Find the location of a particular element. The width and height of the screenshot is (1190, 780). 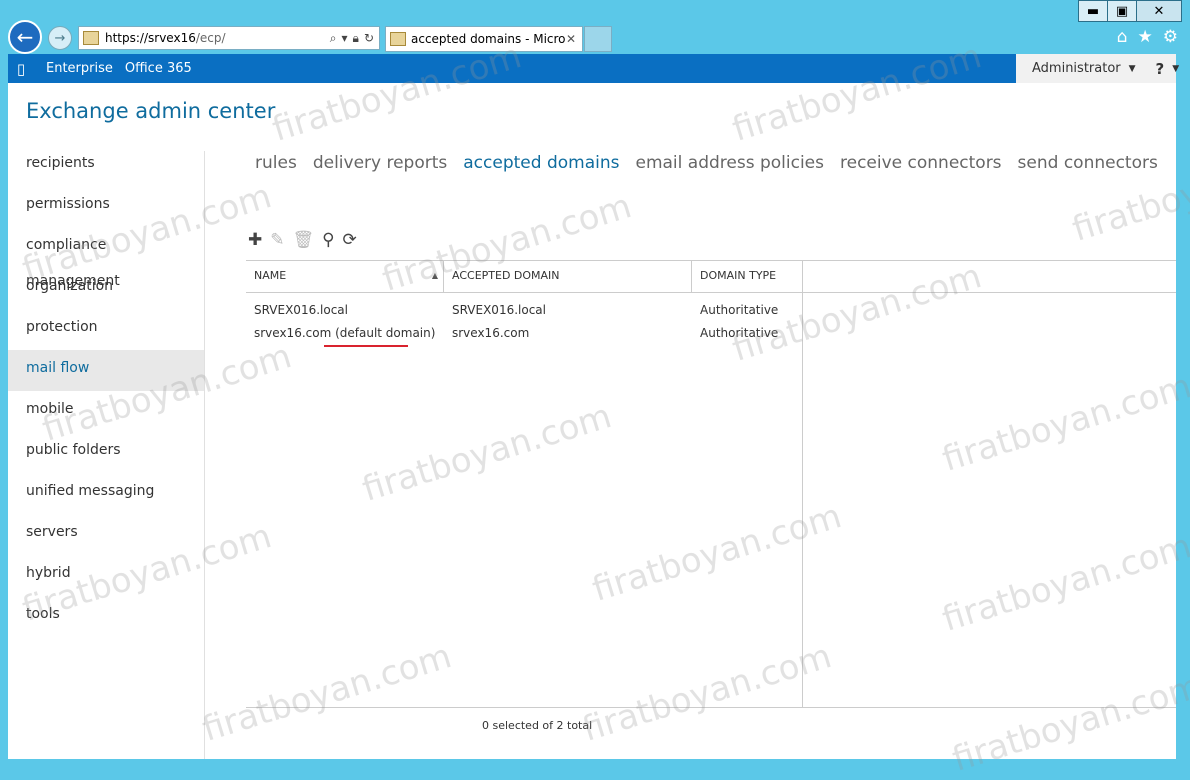

cell-name: SRVEX016.local is located at coordinates (301, 310).